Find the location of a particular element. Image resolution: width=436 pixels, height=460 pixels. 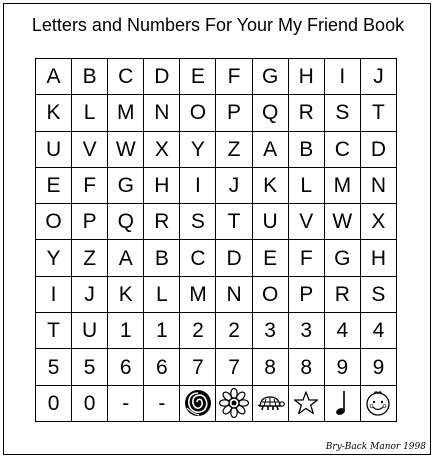

star-icon is located at coordinates (306, 403).